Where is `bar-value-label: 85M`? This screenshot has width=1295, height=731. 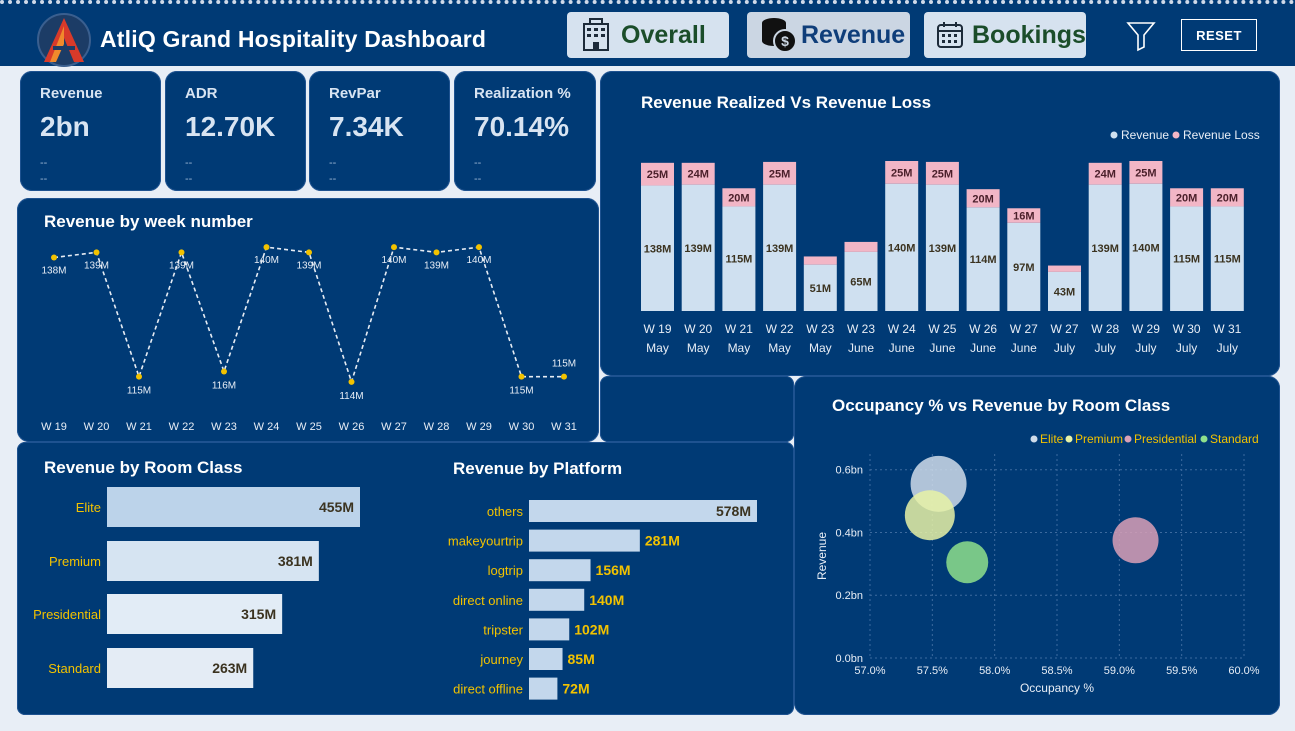 bar-value-label: 85M is located at coordinates (581, 659).